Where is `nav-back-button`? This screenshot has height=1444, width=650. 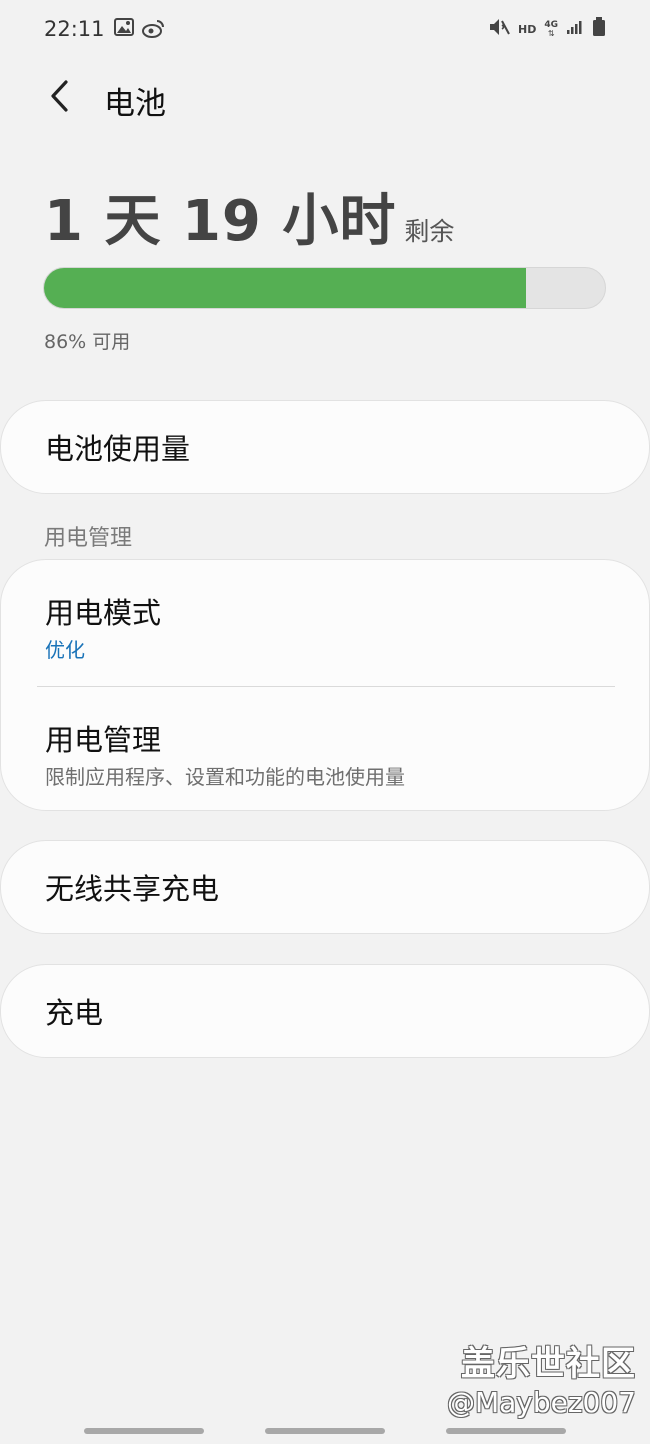 nav-back-button is located at coordinates (506, 1431).